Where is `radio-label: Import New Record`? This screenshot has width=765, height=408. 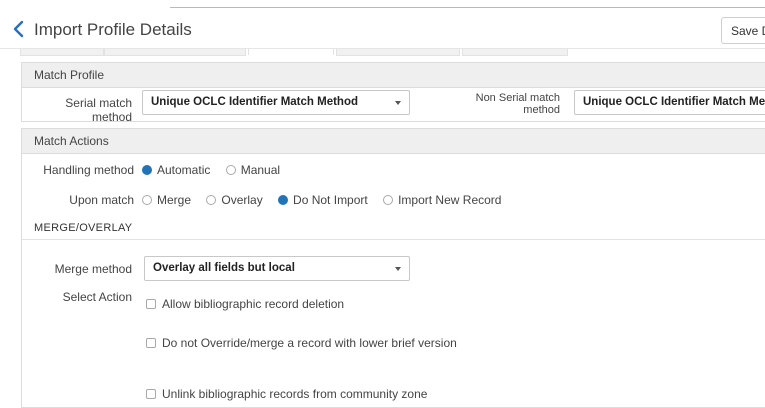
radio-label: Import New Record is located at coordinates (450, 200).